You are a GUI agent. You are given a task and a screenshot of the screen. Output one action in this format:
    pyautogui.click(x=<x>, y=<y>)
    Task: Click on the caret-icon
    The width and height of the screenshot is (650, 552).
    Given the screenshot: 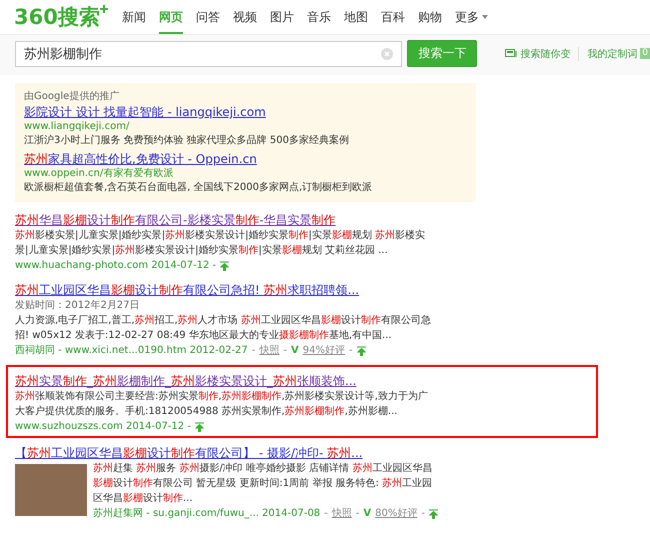 What is the action you would take?
    pyautogui.click(x=485, y=17)
    